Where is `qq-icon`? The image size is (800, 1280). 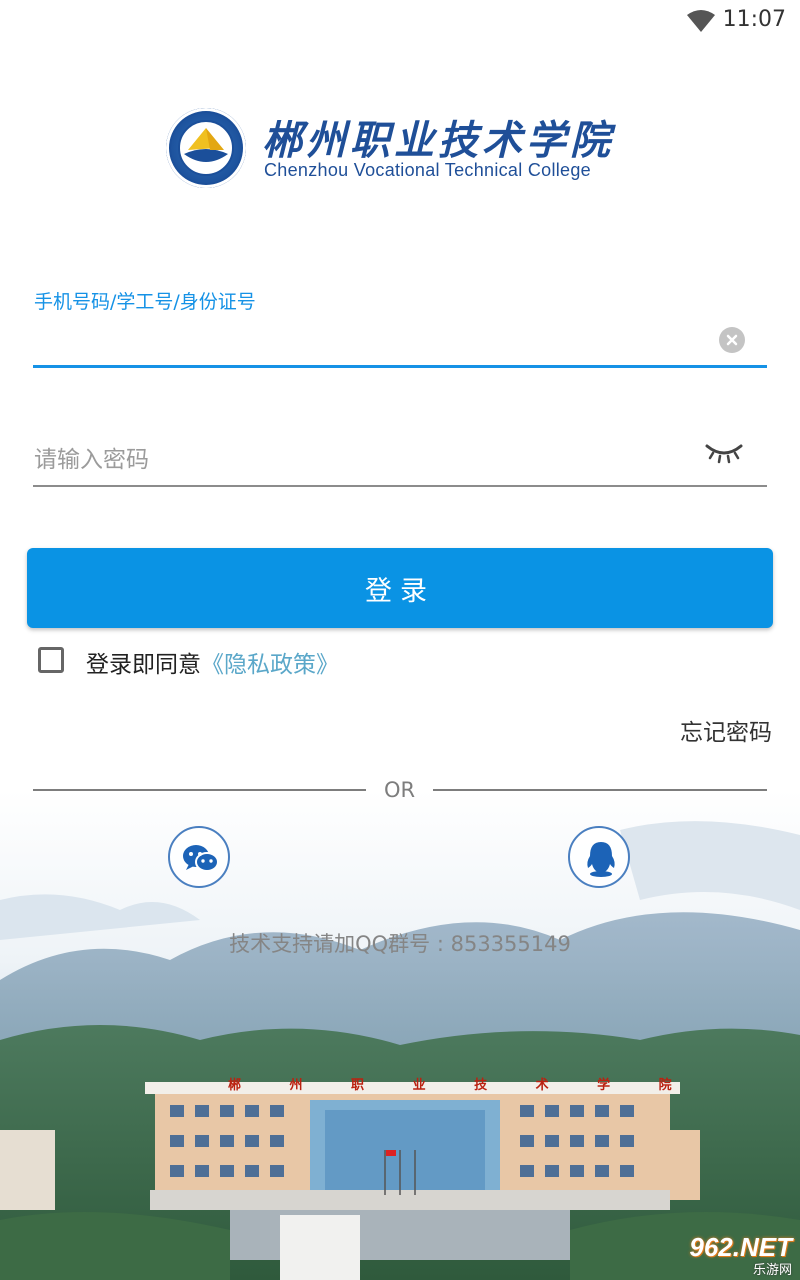
qq-icon is located at coordinates (601, 859).